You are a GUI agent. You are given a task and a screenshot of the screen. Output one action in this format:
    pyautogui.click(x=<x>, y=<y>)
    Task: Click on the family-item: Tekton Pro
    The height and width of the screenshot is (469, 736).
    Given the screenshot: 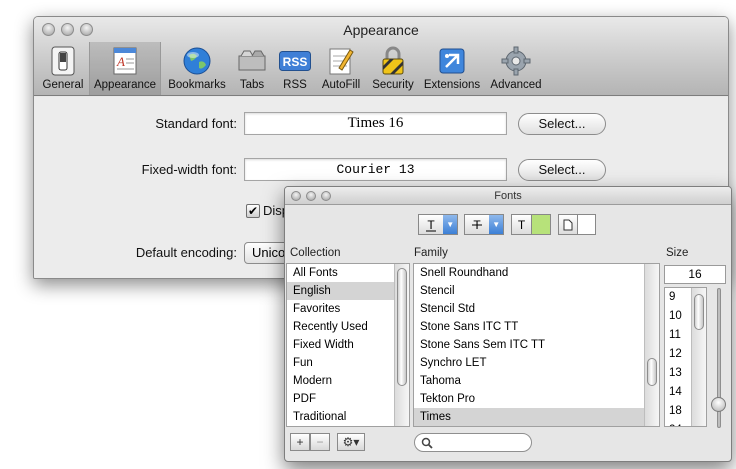 What is the action you would take?
    pyautogui.click(x=536, y=399)
    